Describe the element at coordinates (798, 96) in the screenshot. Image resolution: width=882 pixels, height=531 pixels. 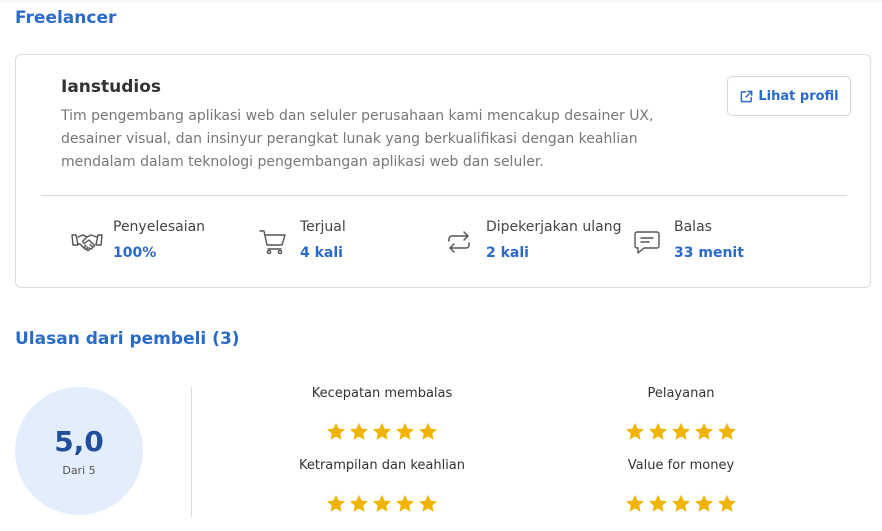
I see `view-profile-label: Lihat profil` at that location.